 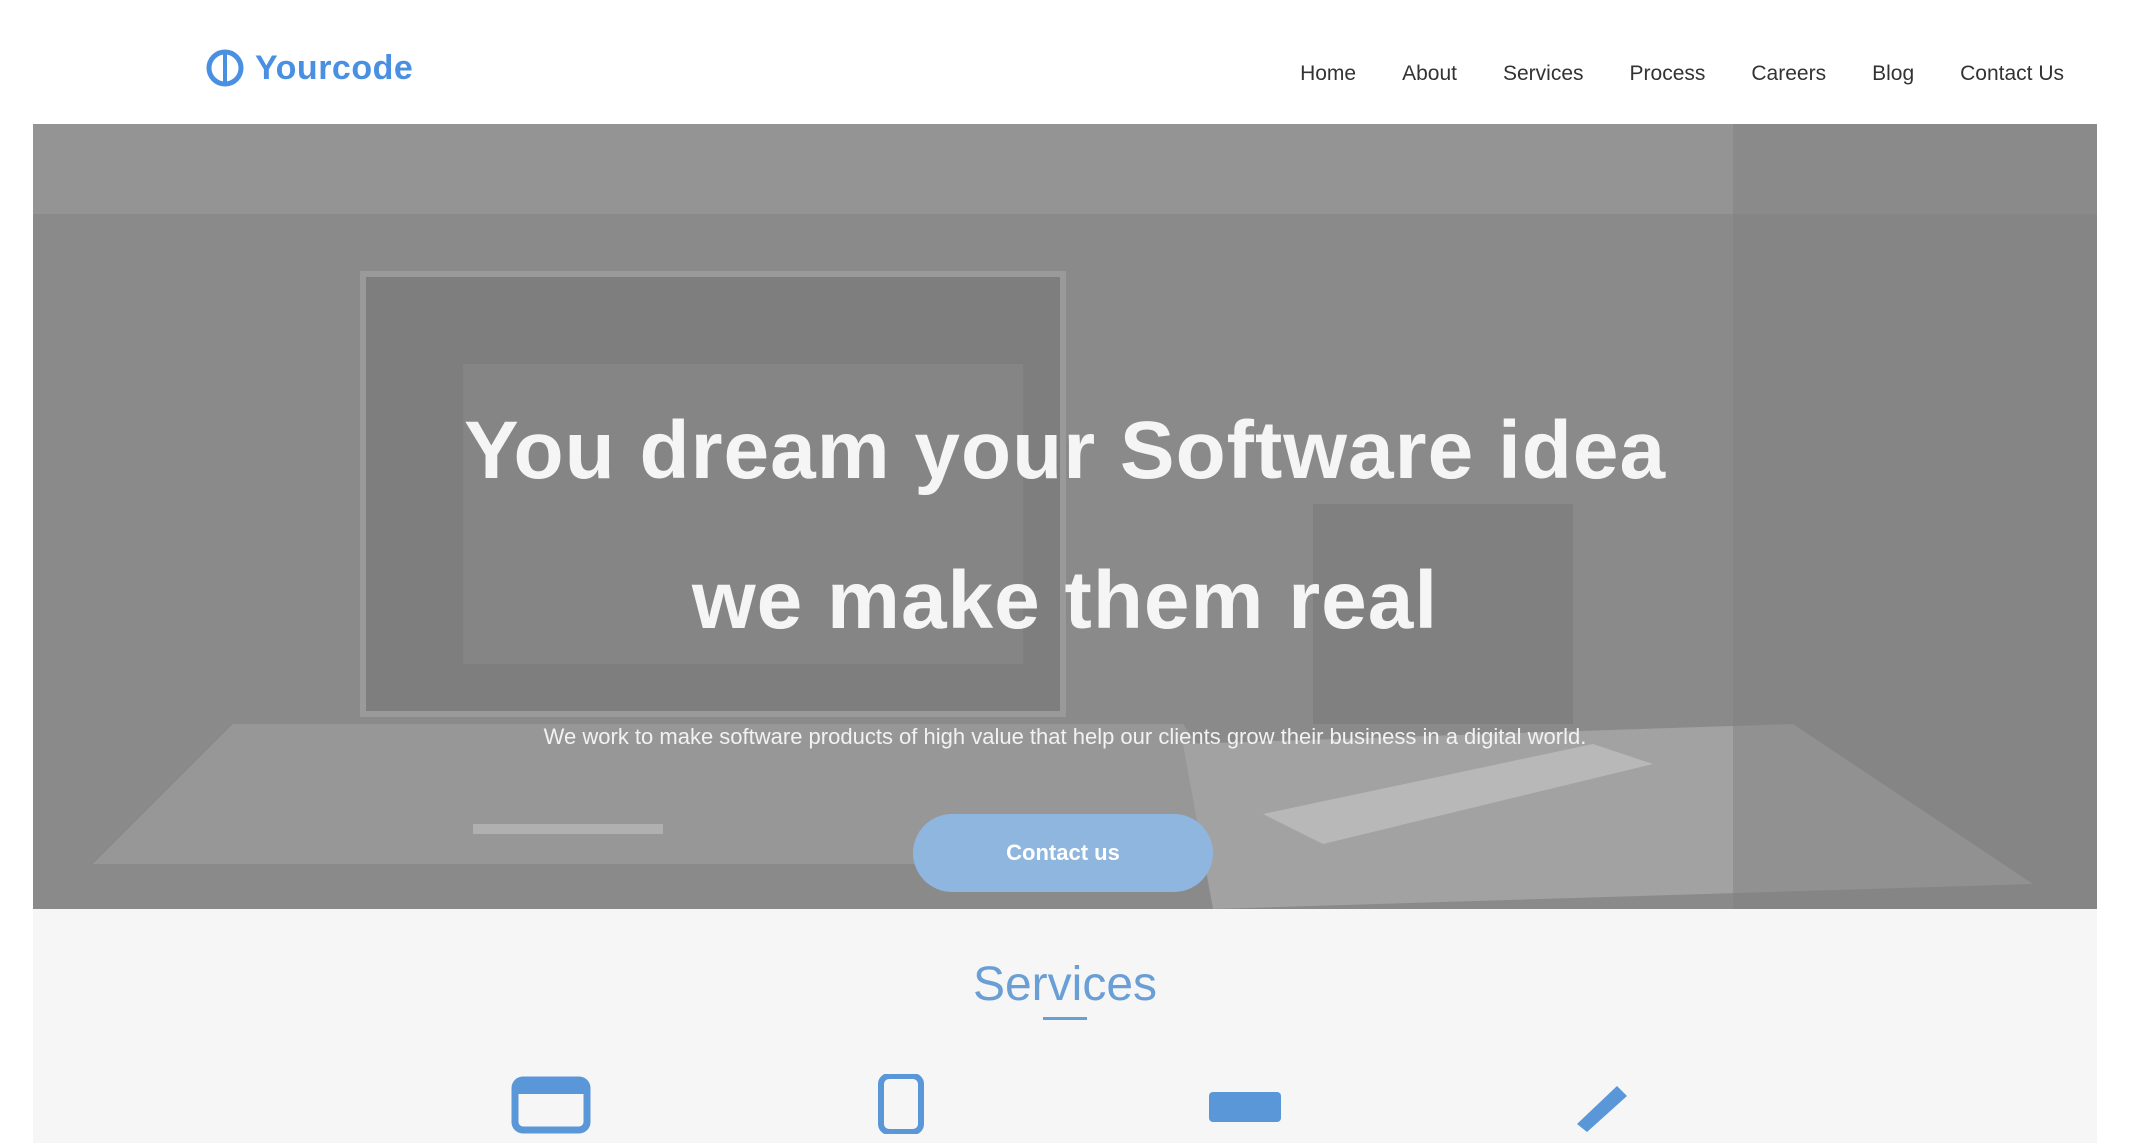 What do you see at coordinates (1065, 984) in the screenshot?
I see `services-title: Services` at bounding box center [1065, 984].